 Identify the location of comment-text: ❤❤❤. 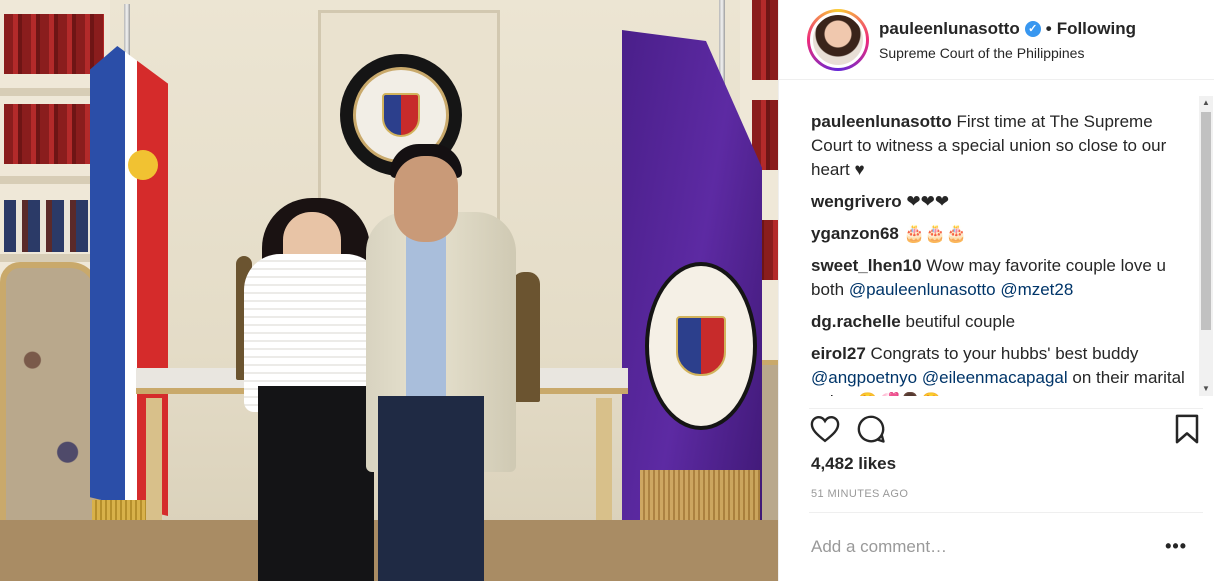
(925, 201).